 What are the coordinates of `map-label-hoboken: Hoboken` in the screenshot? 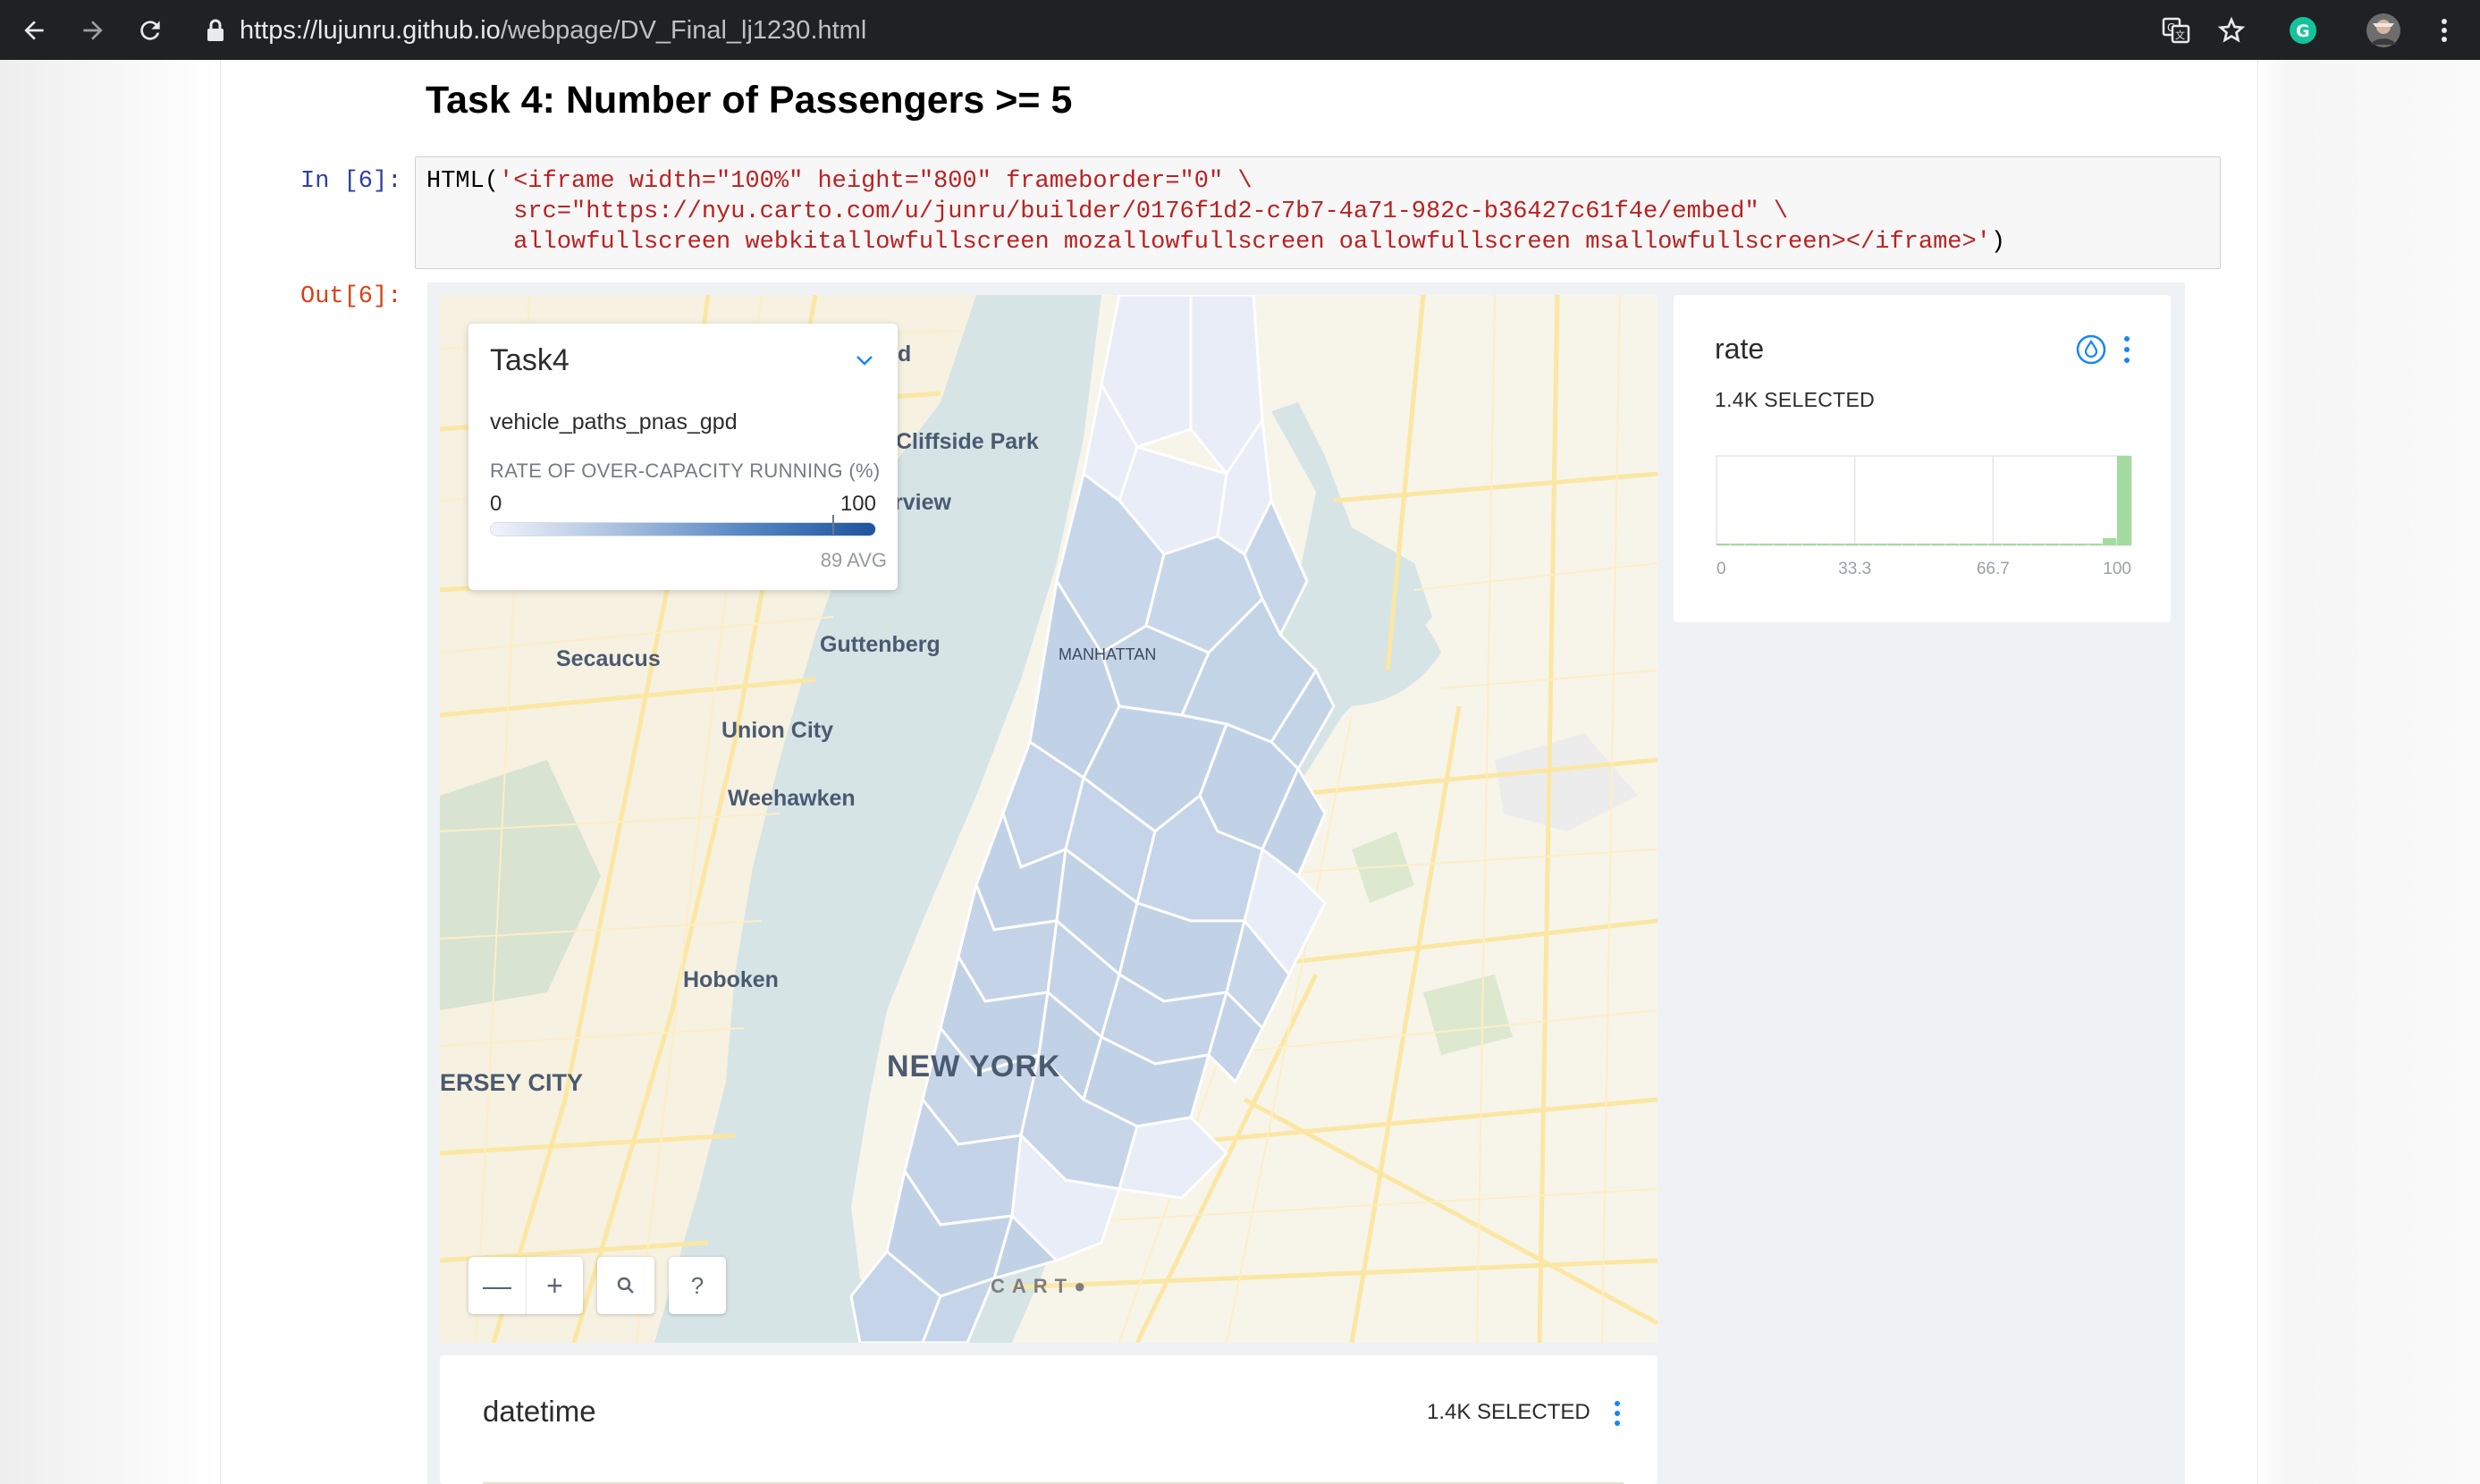 It's located at (731, 979).